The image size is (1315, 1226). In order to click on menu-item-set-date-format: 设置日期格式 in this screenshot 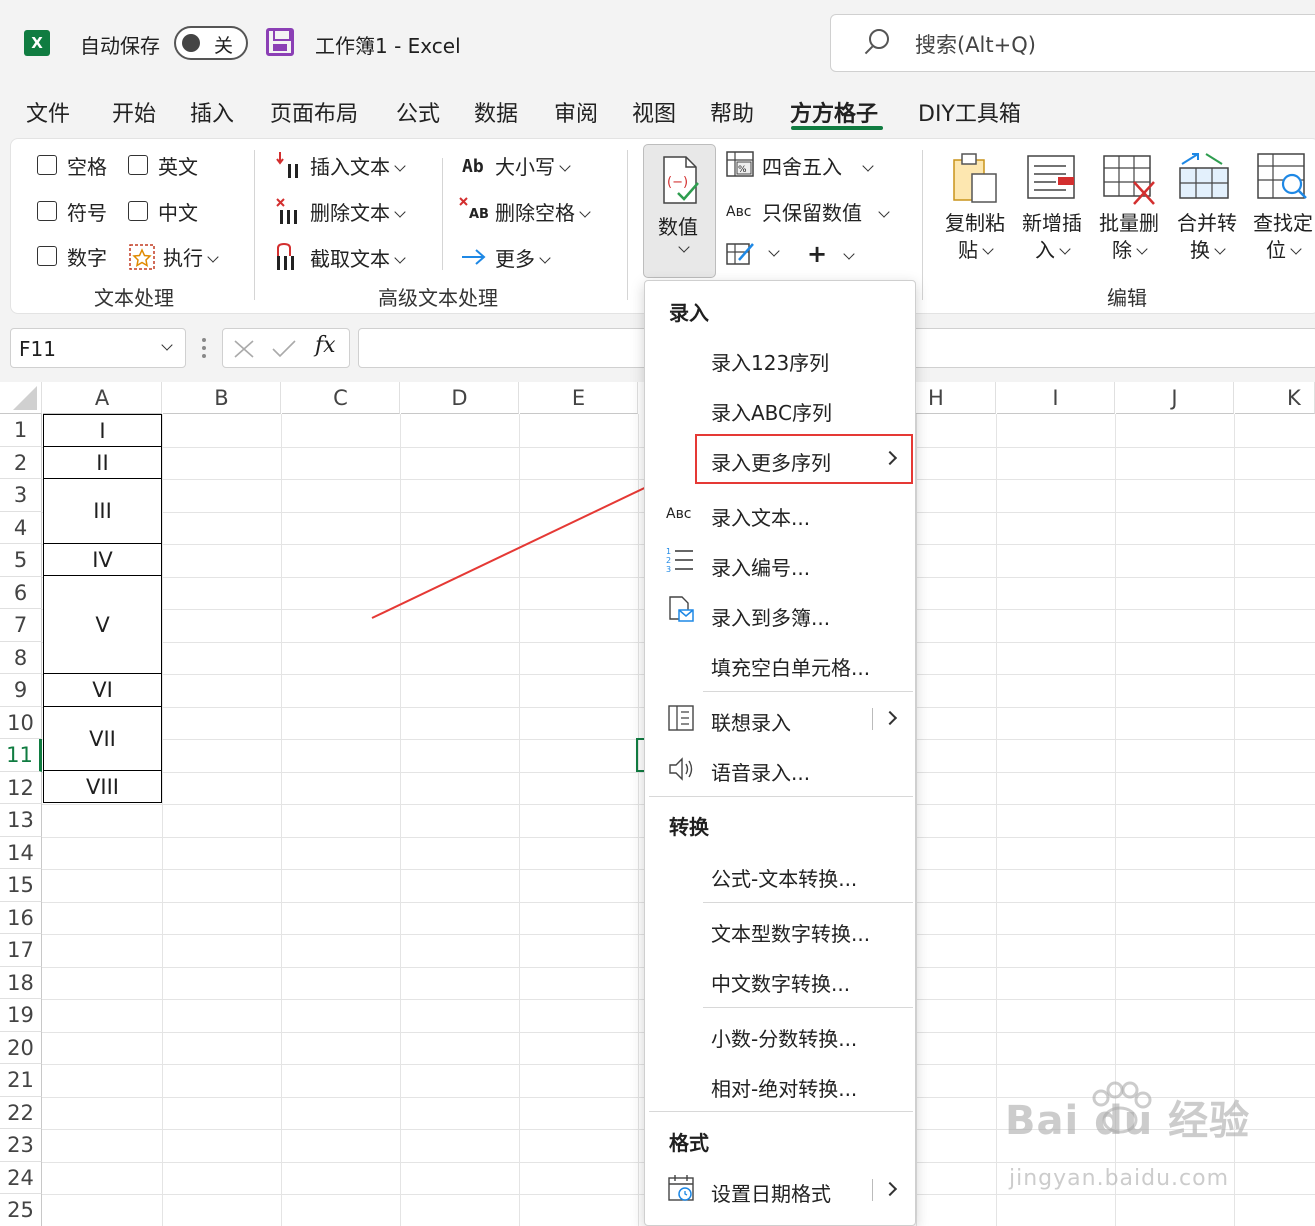, I will do `click(771, 1192)`.